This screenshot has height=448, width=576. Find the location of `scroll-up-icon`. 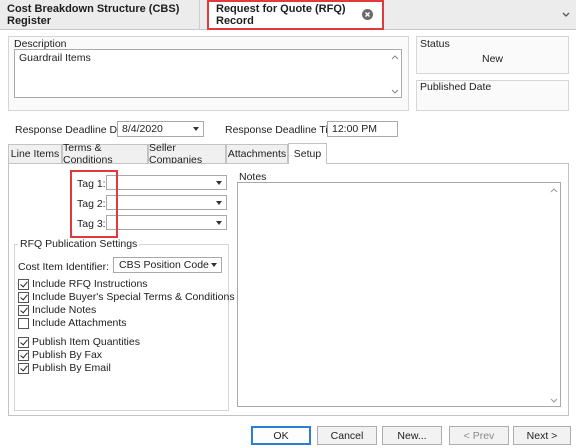

scroll-up-icon is located at coordinates (395, 57).